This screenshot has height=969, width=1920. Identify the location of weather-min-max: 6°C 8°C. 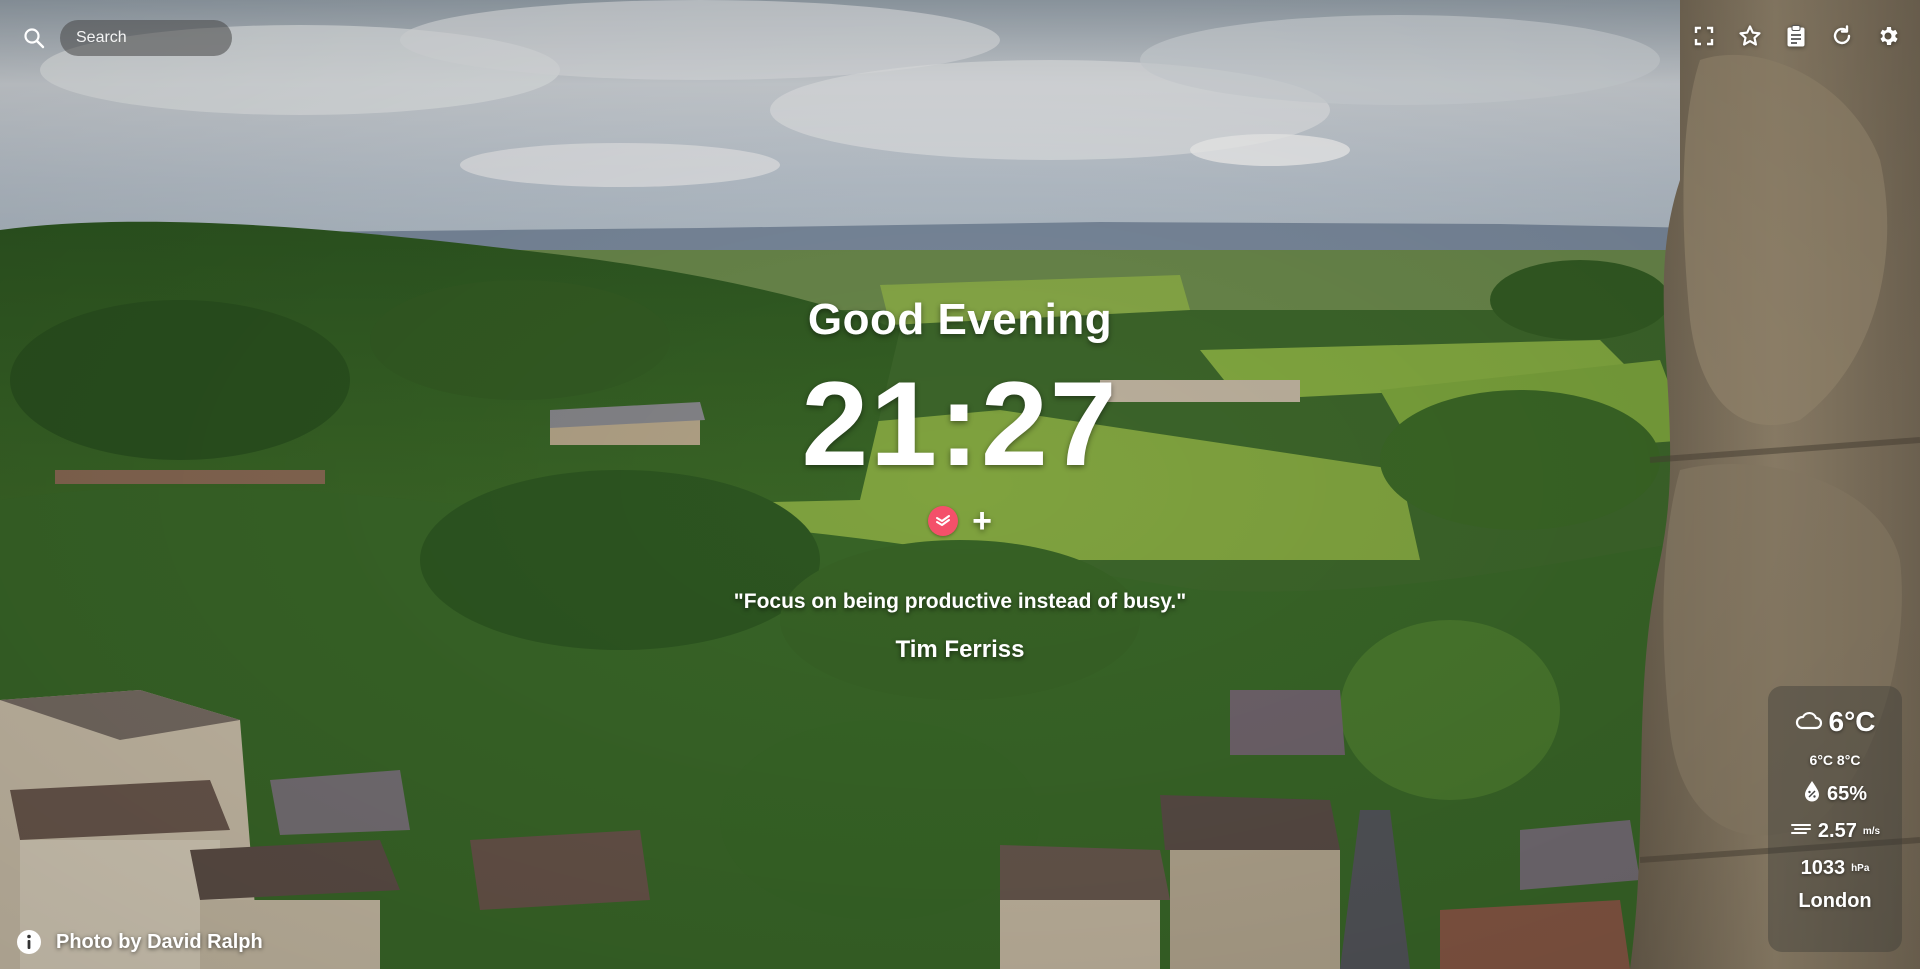
(1835, 760).